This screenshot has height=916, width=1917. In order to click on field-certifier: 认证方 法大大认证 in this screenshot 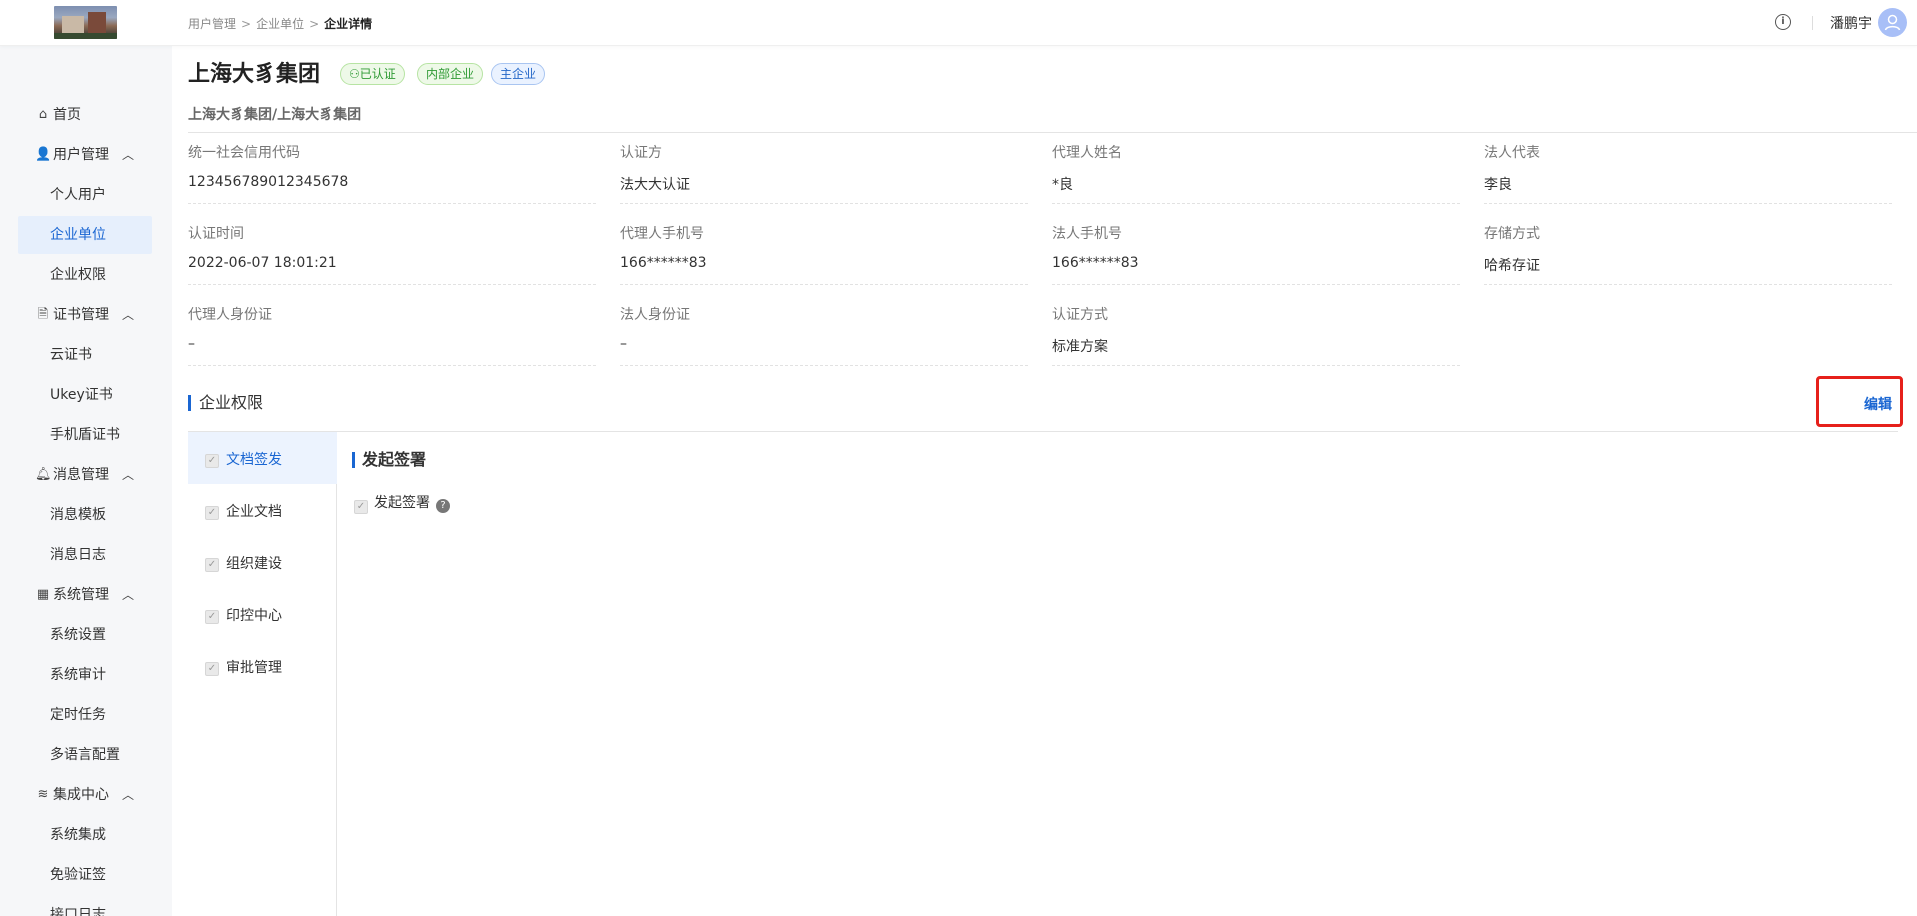, I will do `click(824, 173)`.